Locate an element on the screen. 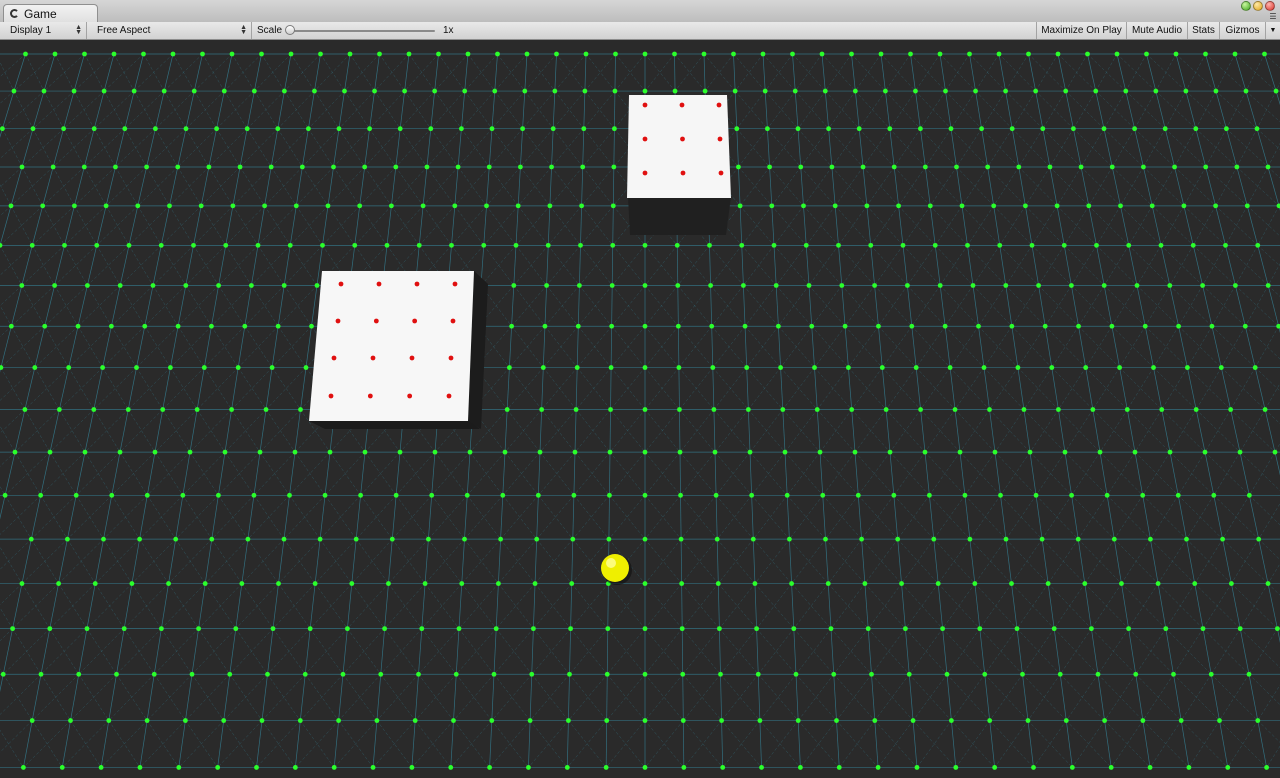 This screenshot has height=778, width=1280. scale-slider-track is located at coordinates (362, 31).